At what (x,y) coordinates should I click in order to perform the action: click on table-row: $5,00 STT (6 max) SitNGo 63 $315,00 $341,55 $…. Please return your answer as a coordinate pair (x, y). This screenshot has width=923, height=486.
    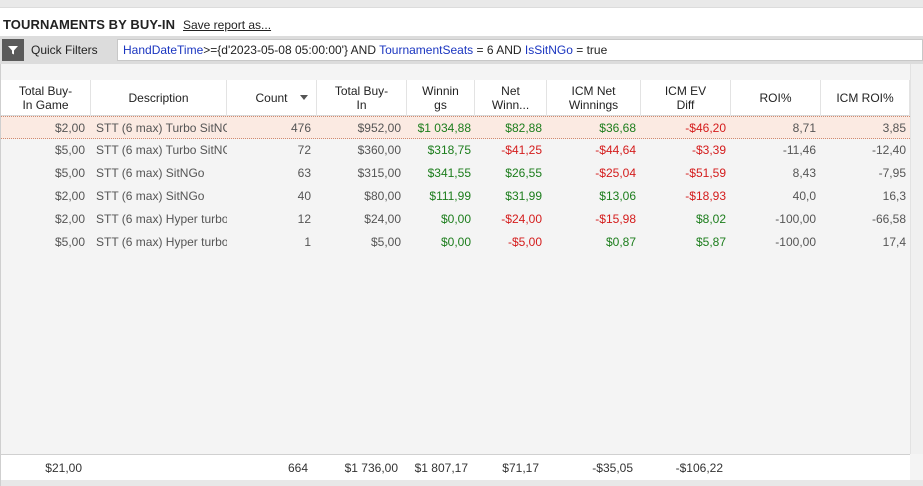
    Looking at the image, I should click on (455, 173).